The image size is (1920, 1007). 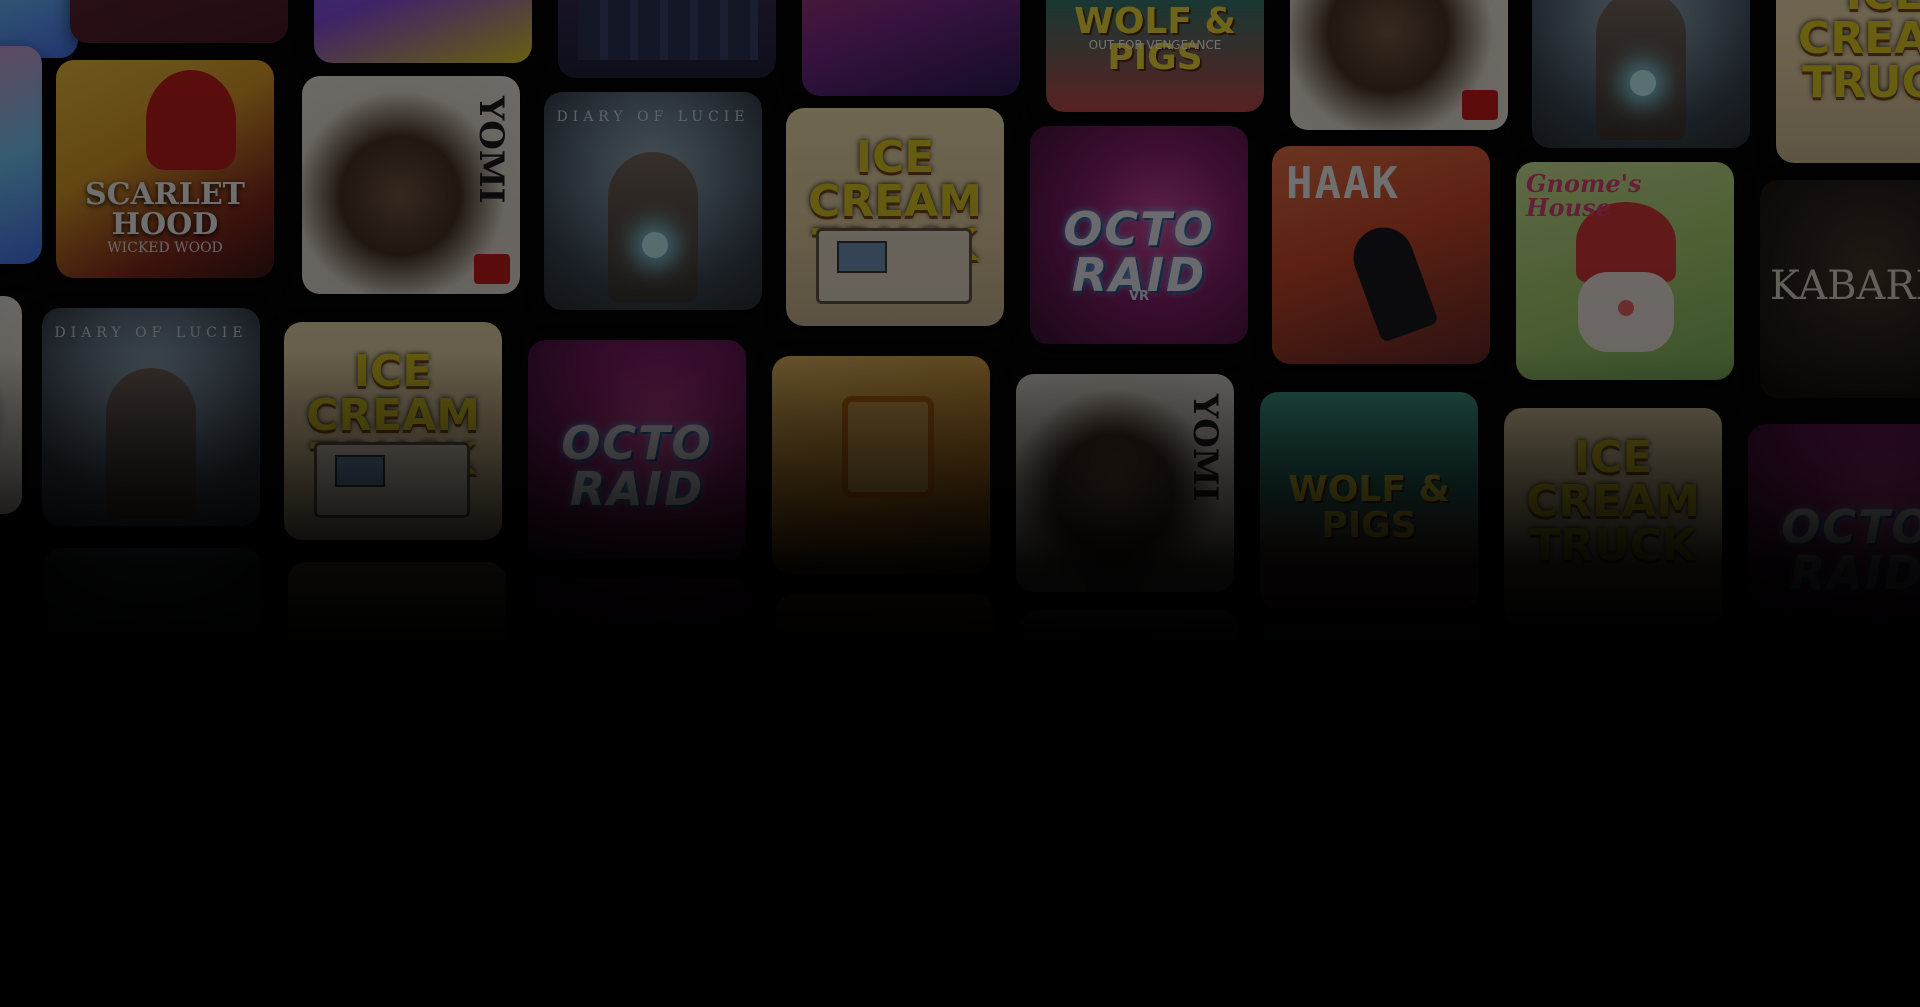 What do you see at coordinates (393, 431) in the screenshot?
I see `game-tile-ice-cream-truck-lower: ICE CREAM TRUCK` at bounding box center [393, 431].